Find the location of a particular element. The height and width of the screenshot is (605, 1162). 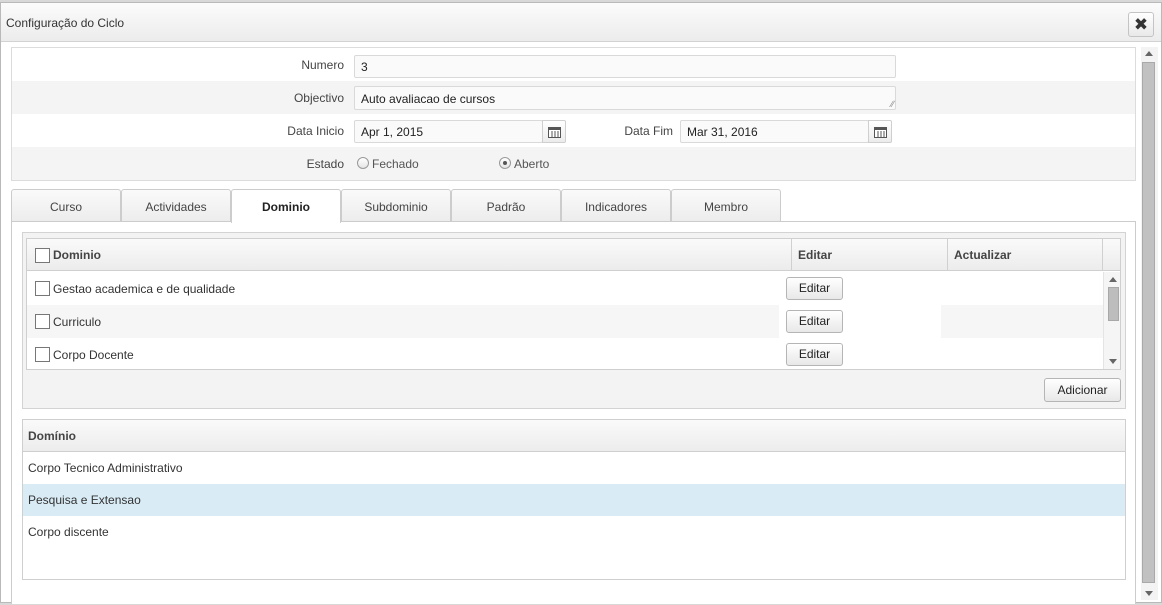

resize-grip-icon: ∕∕ is located at coordinates (892, 104).